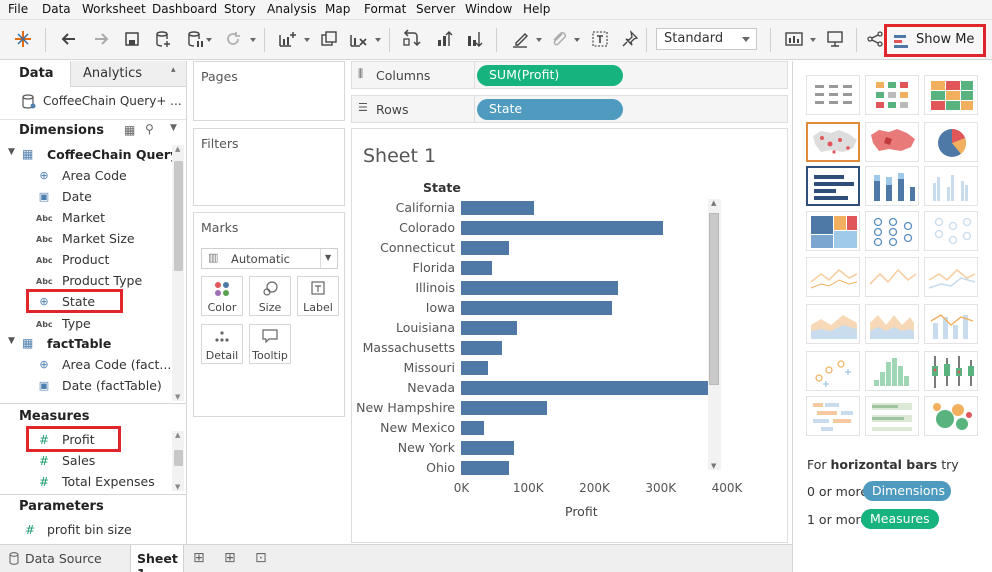 The width and height of the screenshot is (992, 572). Describe the element at coordinates (270, 344) in the screenshot. I see `tooltip-button: Tooltip` at that location.